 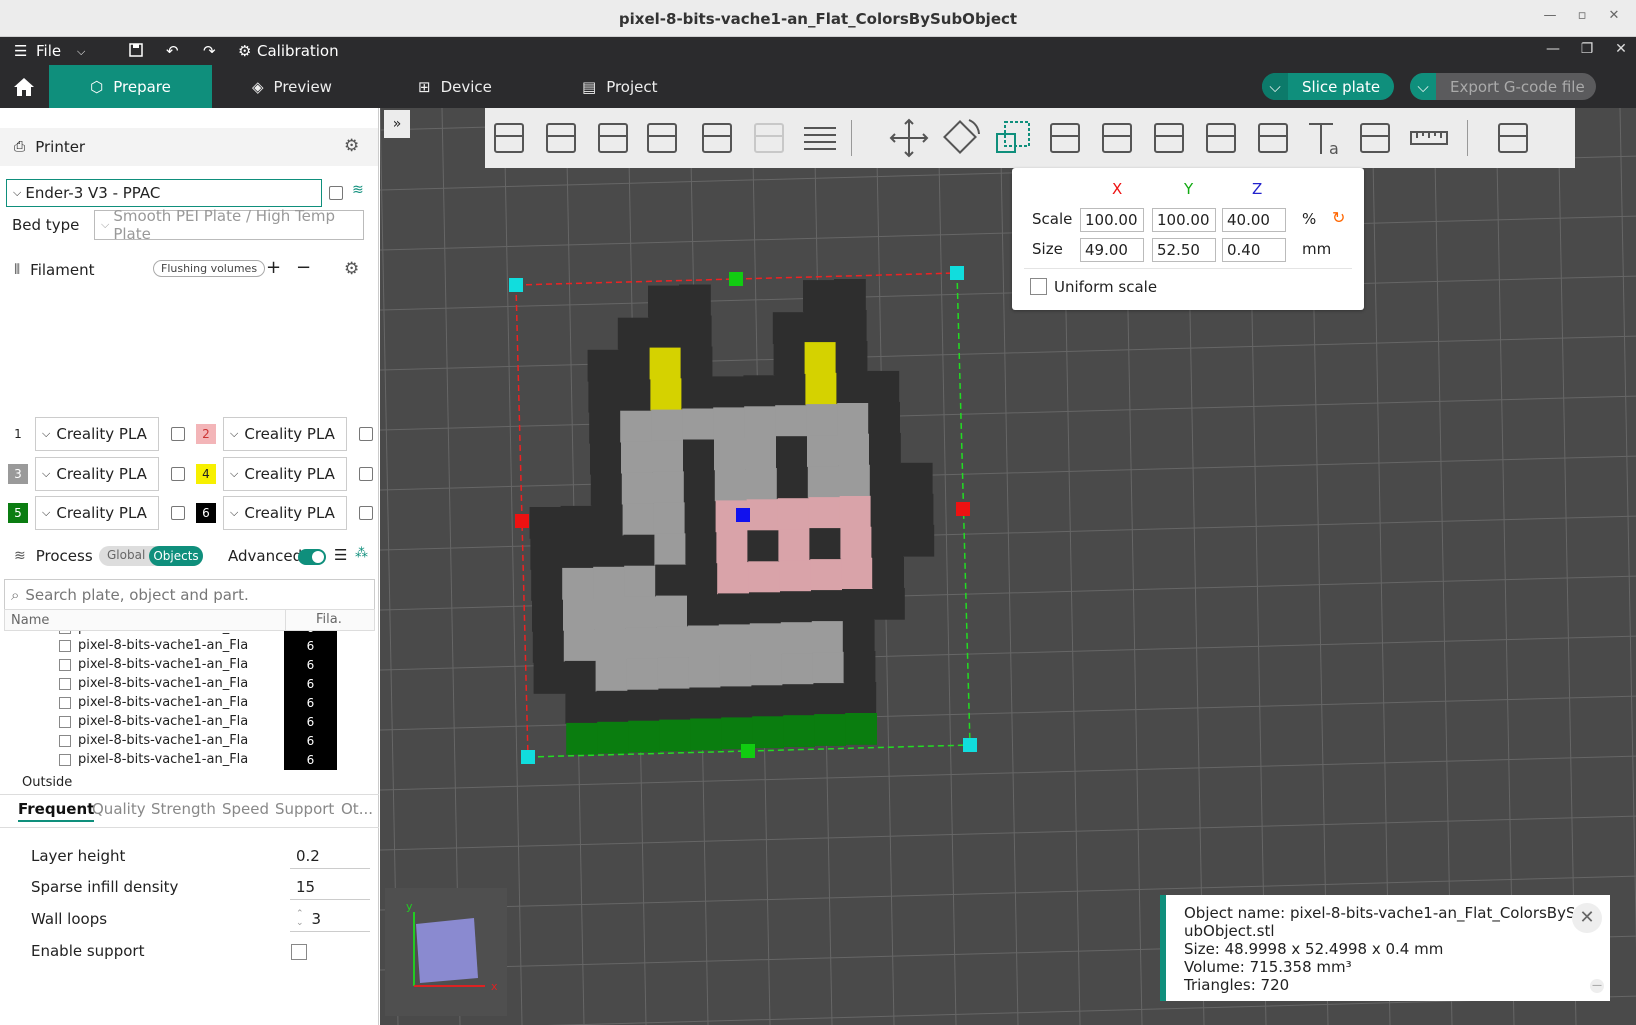 What do you see at coordinates (56, 811) in the screenshot?
I see `subtab-frequent: Frequent` at bounding box center [56, 811].